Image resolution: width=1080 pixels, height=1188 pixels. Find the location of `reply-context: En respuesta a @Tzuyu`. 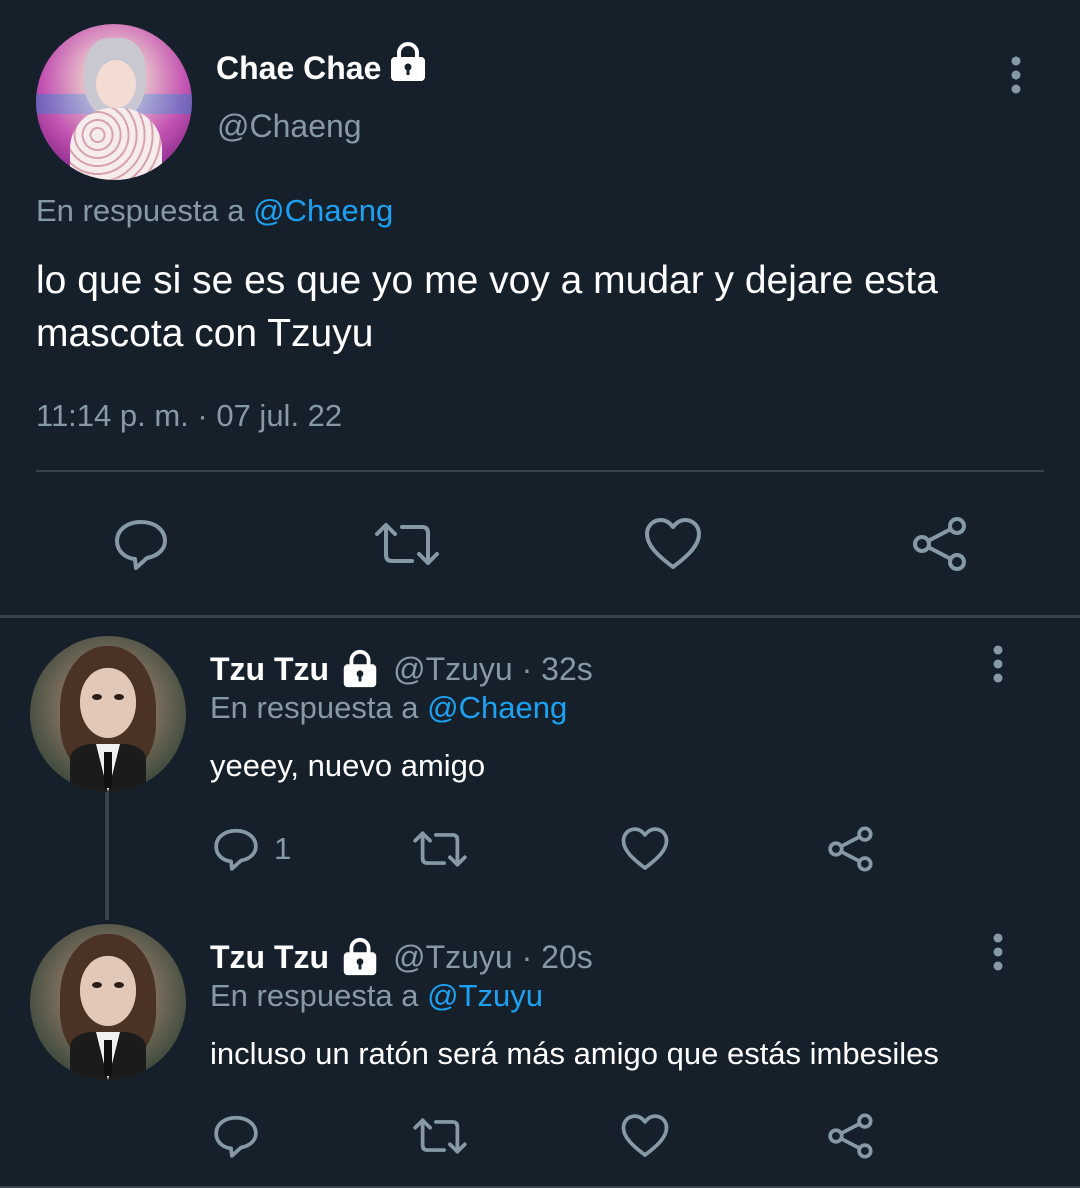

reply-context: En respuesta a @Tzuyu is located at coordinates (376, 996).